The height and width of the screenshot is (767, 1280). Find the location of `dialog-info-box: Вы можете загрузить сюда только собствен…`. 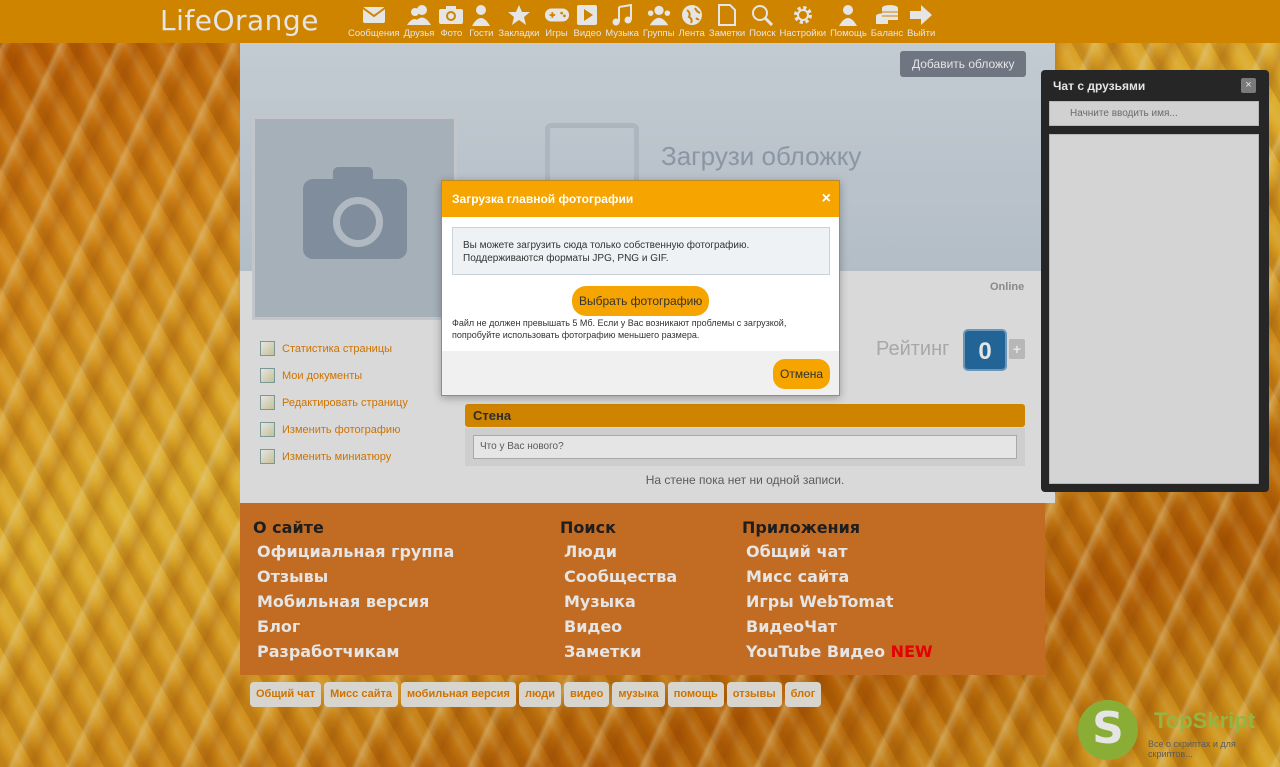

dialog-info-box: Вы можете загрузить сюда только собствен… is located at coordinates (641, 251).